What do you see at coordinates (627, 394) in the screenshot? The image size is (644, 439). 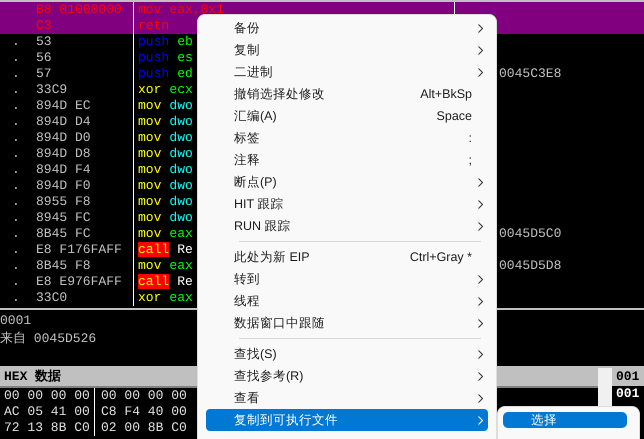 I see `stack-cell-text: 001` at bounding box center [627, 394].